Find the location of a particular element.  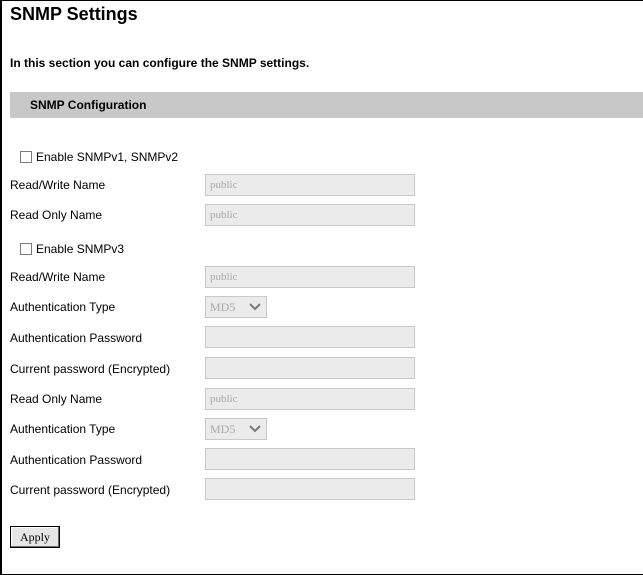

enable-snmpv3-row: Enable SNMPv3 is located at coordinates (67, 249).